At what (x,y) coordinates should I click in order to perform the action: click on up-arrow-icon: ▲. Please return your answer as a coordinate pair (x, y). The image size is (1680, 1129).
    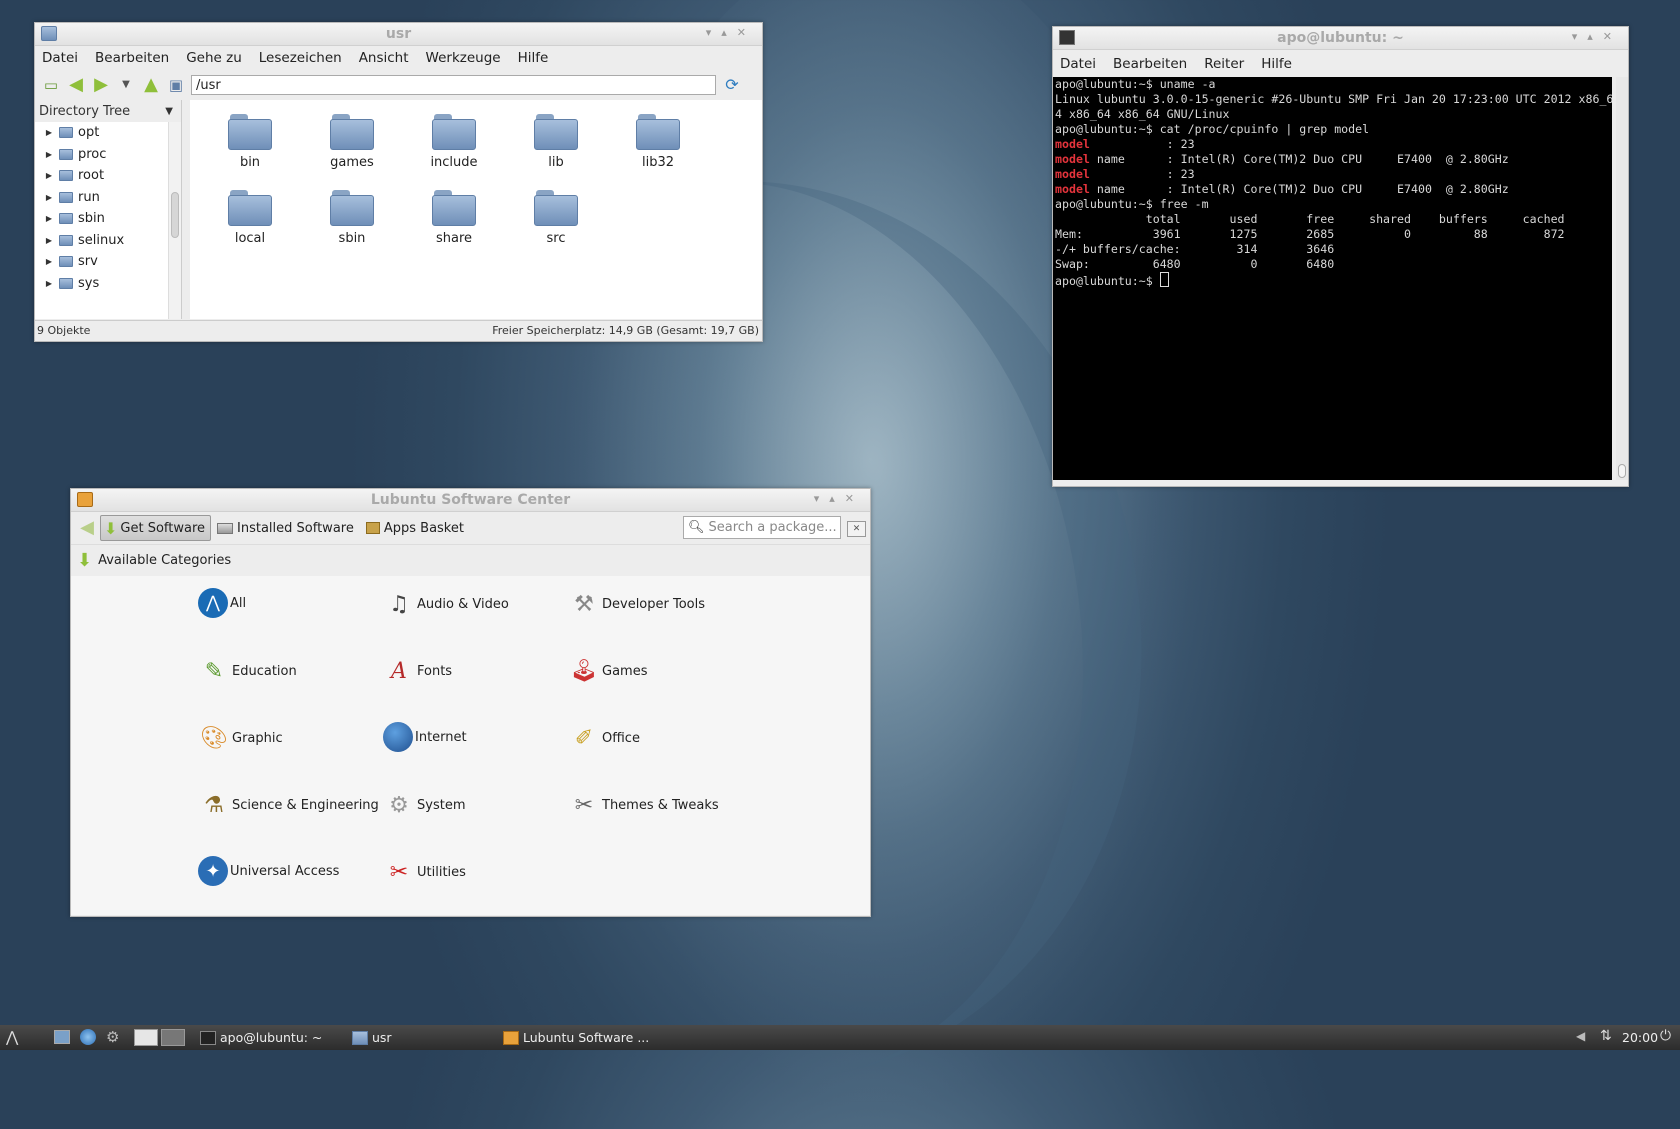
    Looking at the image, I should click on (151, 85).